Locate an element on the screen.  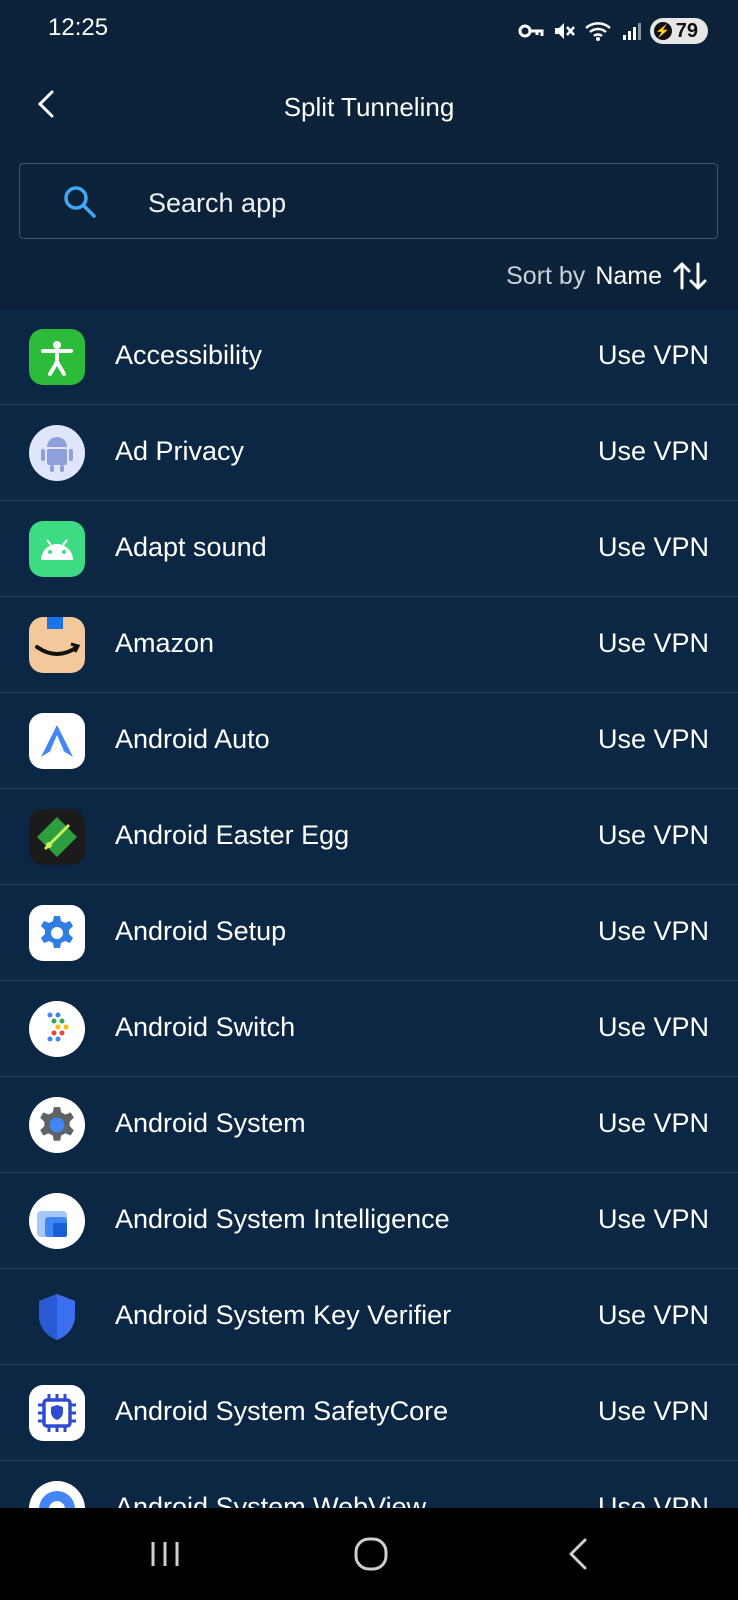
battery-level: 79 is located at coordinates (686, 30).